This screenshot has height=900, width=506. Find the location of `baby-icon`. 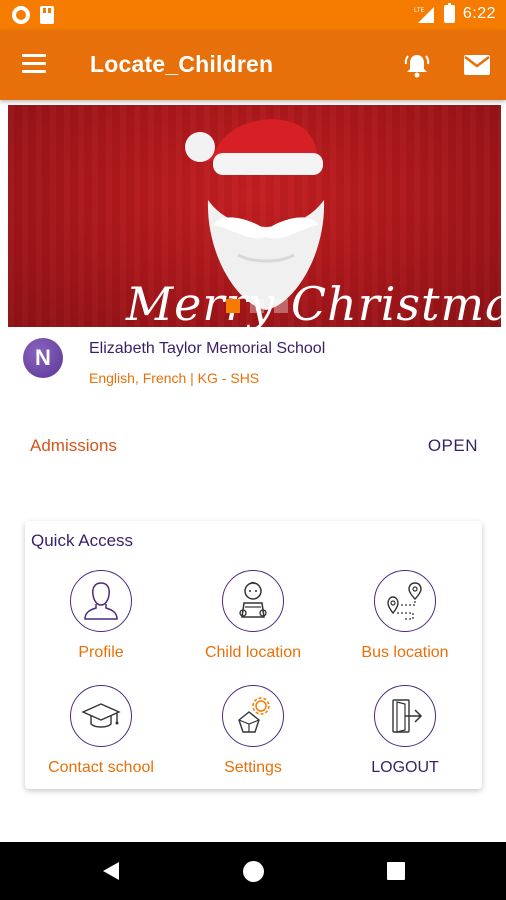

baby-icon is located at coordinates (253, 601).